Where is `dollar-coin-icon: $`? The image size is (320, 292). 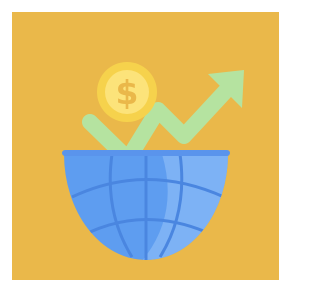 dollar-coin-icon: $ is located at coordinates (127, 92).